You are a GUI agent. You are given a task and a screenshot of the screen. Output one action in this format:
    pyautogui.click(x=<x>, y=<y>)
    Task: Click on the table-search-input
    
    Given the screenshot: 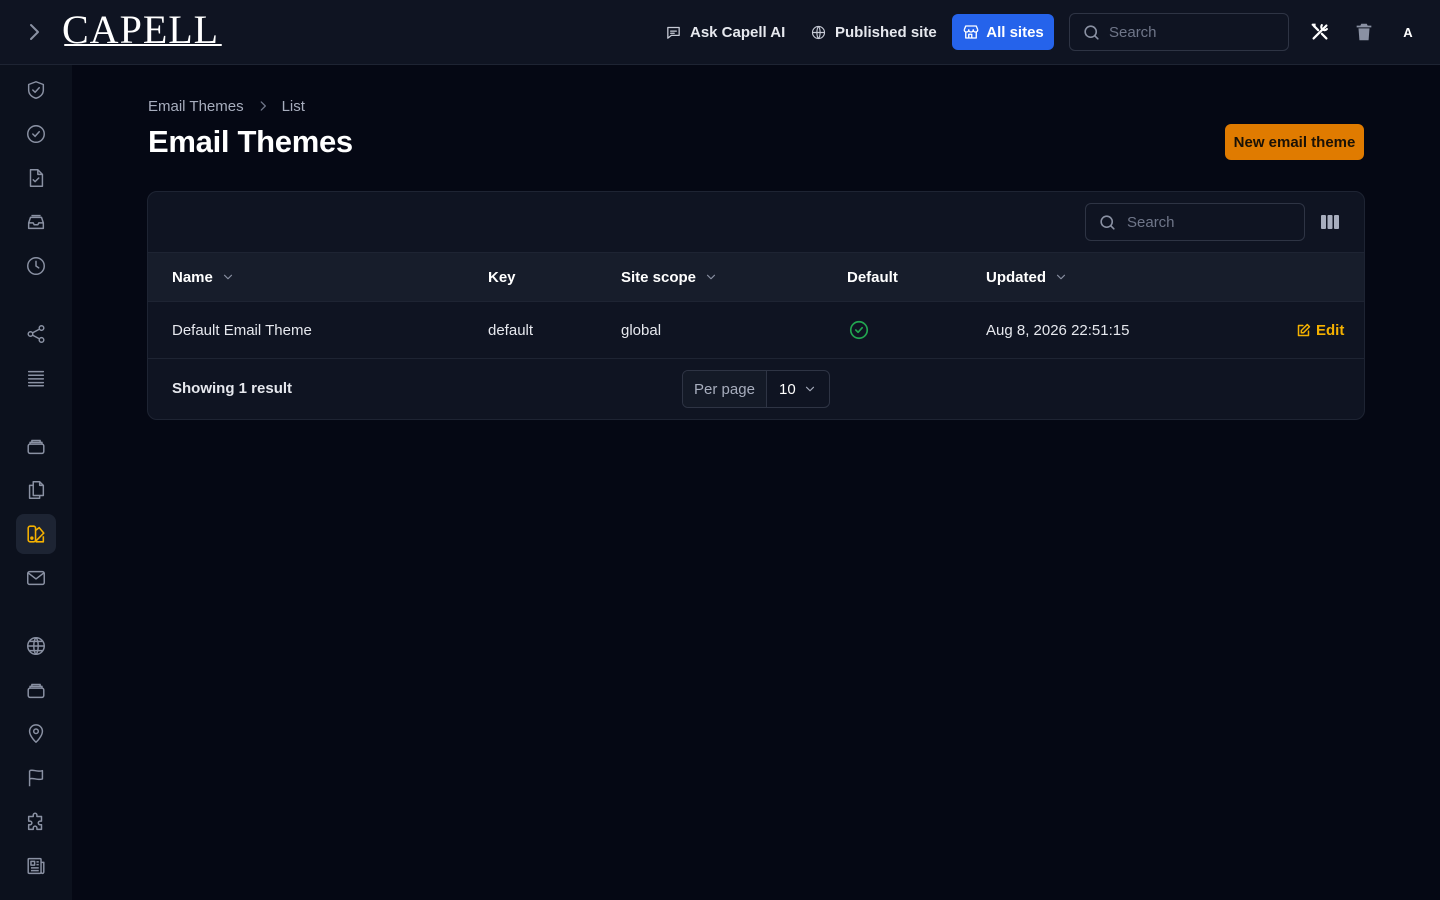 What is the action you would take?
    pyautogui.click(x=1215, y=222)
    